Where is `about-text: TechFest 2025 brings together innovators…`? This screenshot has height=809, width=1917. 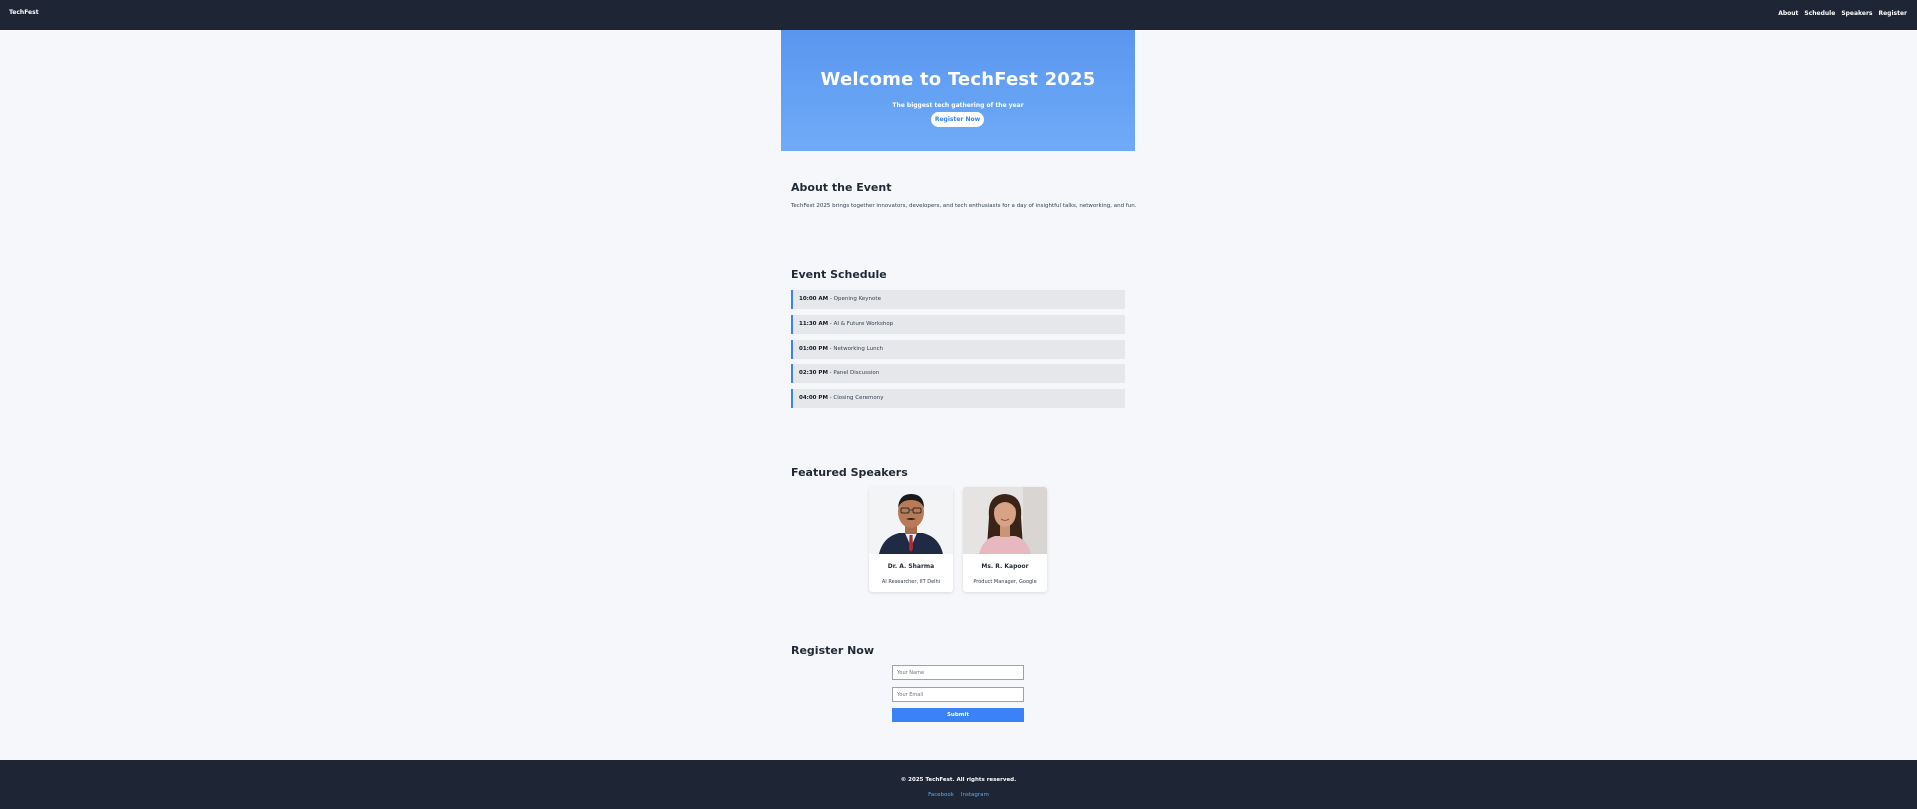
about-text: TechFest 2025 brings together innovators… is located at coordinates (964, 206).